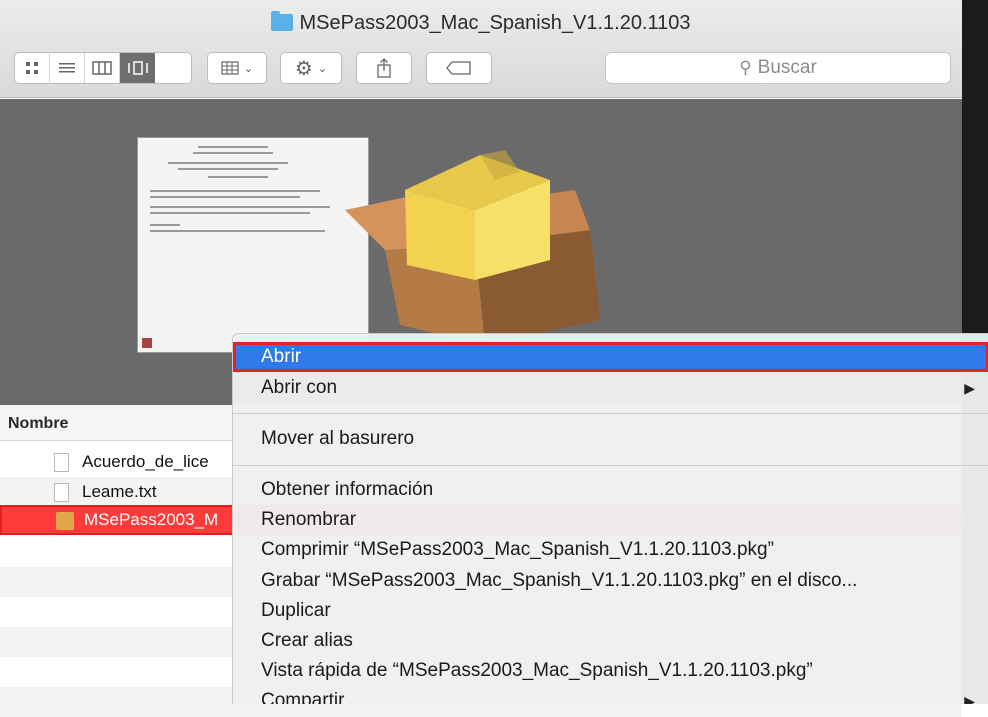 This screenshot has width=988, height=717. I want to click on arrange-grid-icon, so click(230, 68).